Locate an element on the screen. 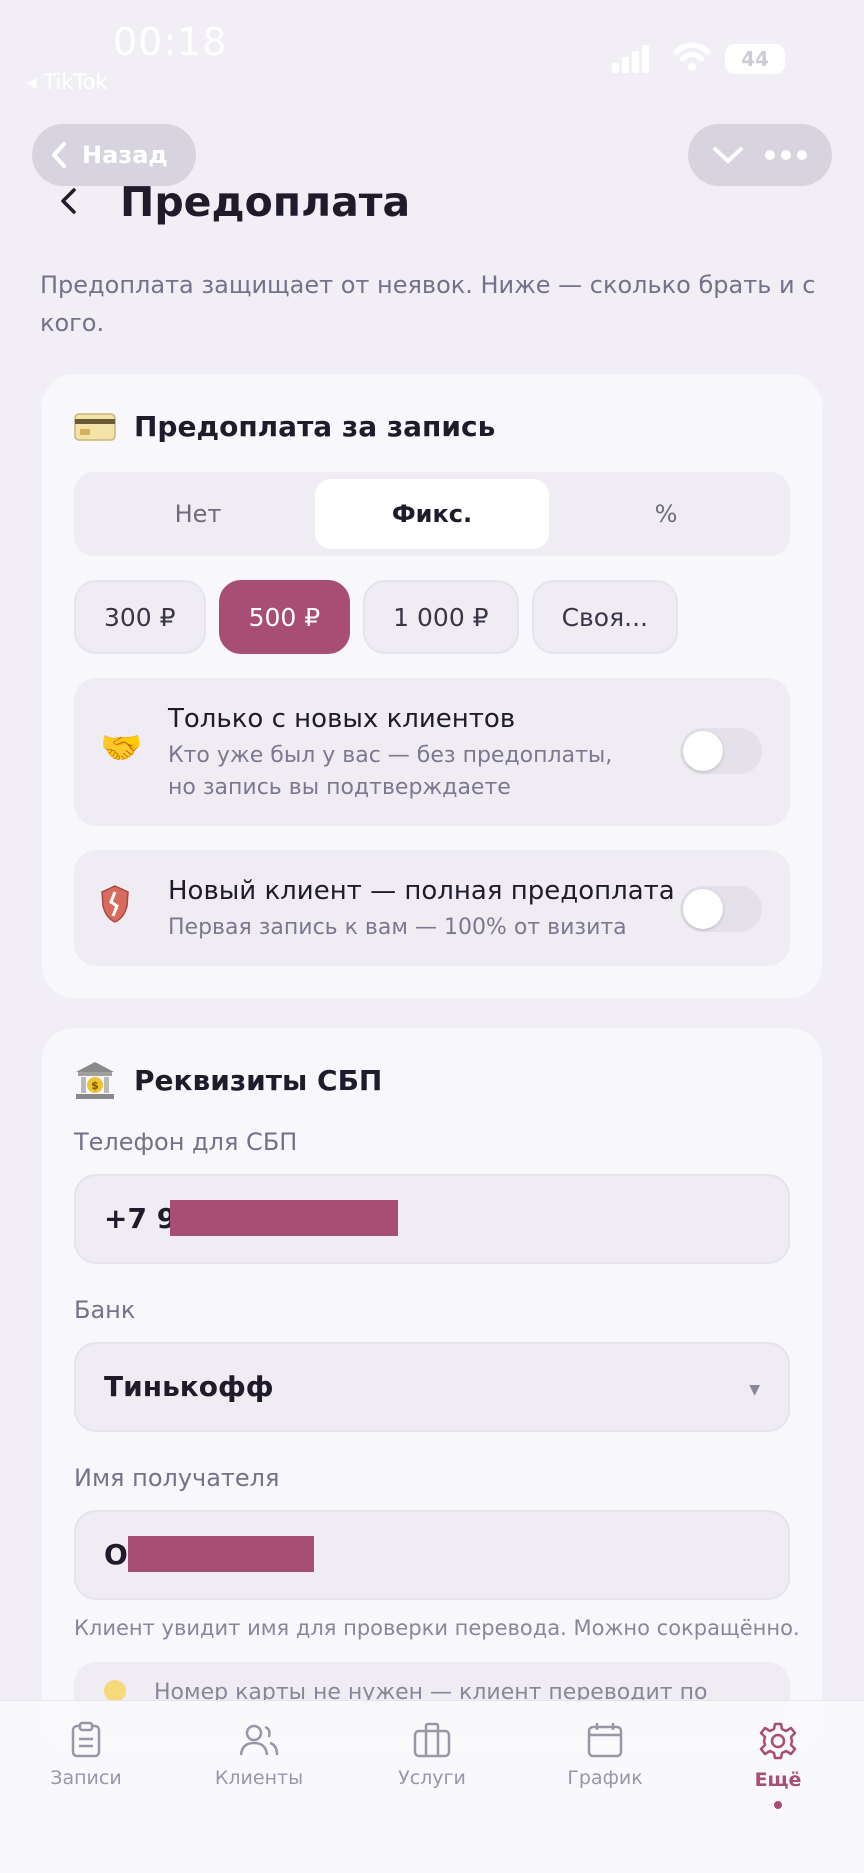 The image size is (864, 1873). page-title: Предоплата is located at coordinates (265, 202).